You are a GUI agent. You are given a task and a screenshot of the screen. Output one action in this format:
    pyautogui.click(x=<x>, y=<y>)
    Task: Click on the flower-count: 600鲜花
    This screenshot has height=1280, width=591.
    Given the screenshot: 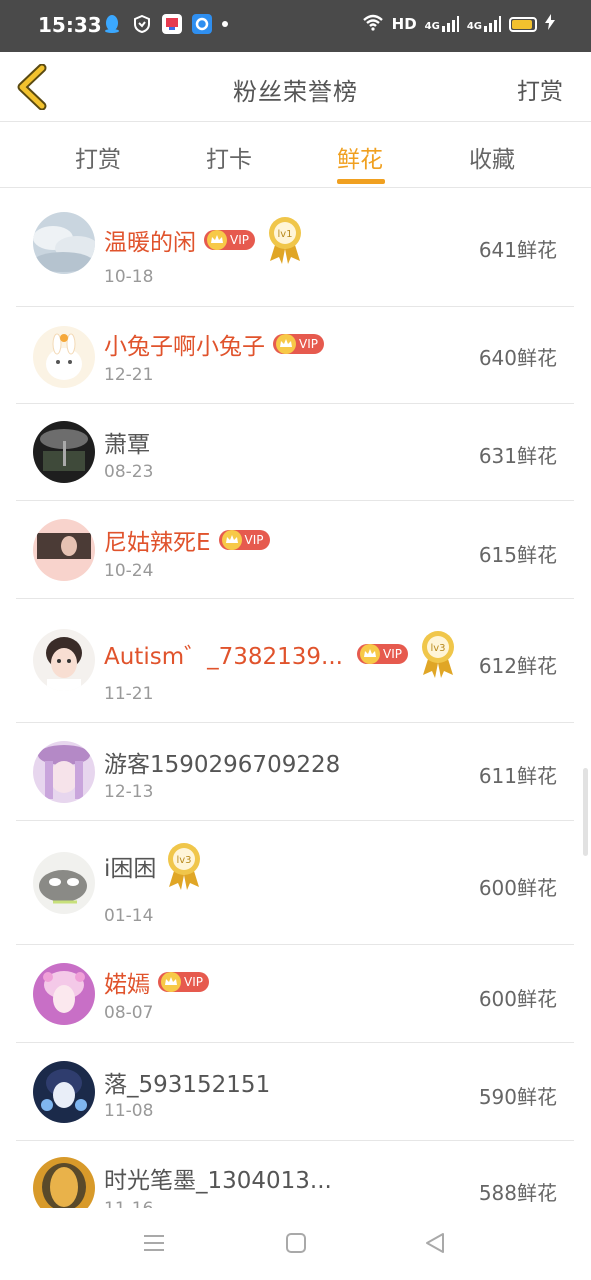 What is the action you would take?
    pyautogui.click(x=517, y=999)
    